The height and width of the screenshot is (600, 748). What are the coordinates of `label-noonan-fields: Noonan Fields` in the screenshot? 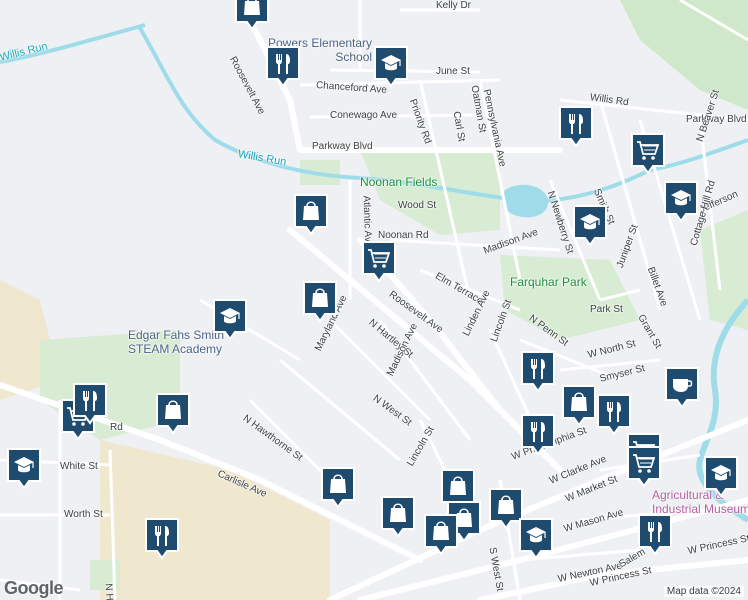 It's located at (399, 182).